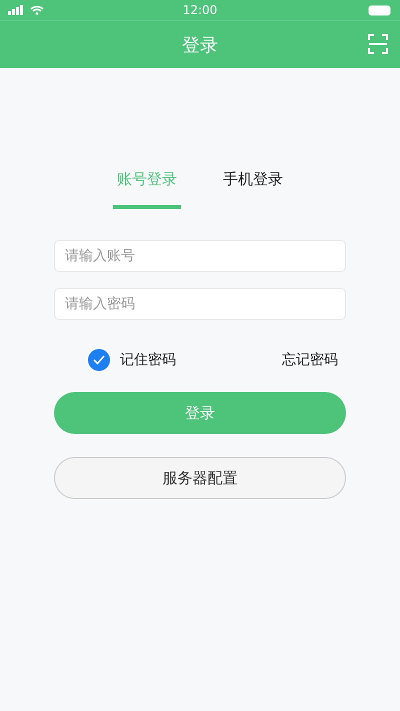 This screenshot has width=400, height=711. Describe the element at coordinates (378, 44) in the screenshot. I see `scan-icon` at that location.